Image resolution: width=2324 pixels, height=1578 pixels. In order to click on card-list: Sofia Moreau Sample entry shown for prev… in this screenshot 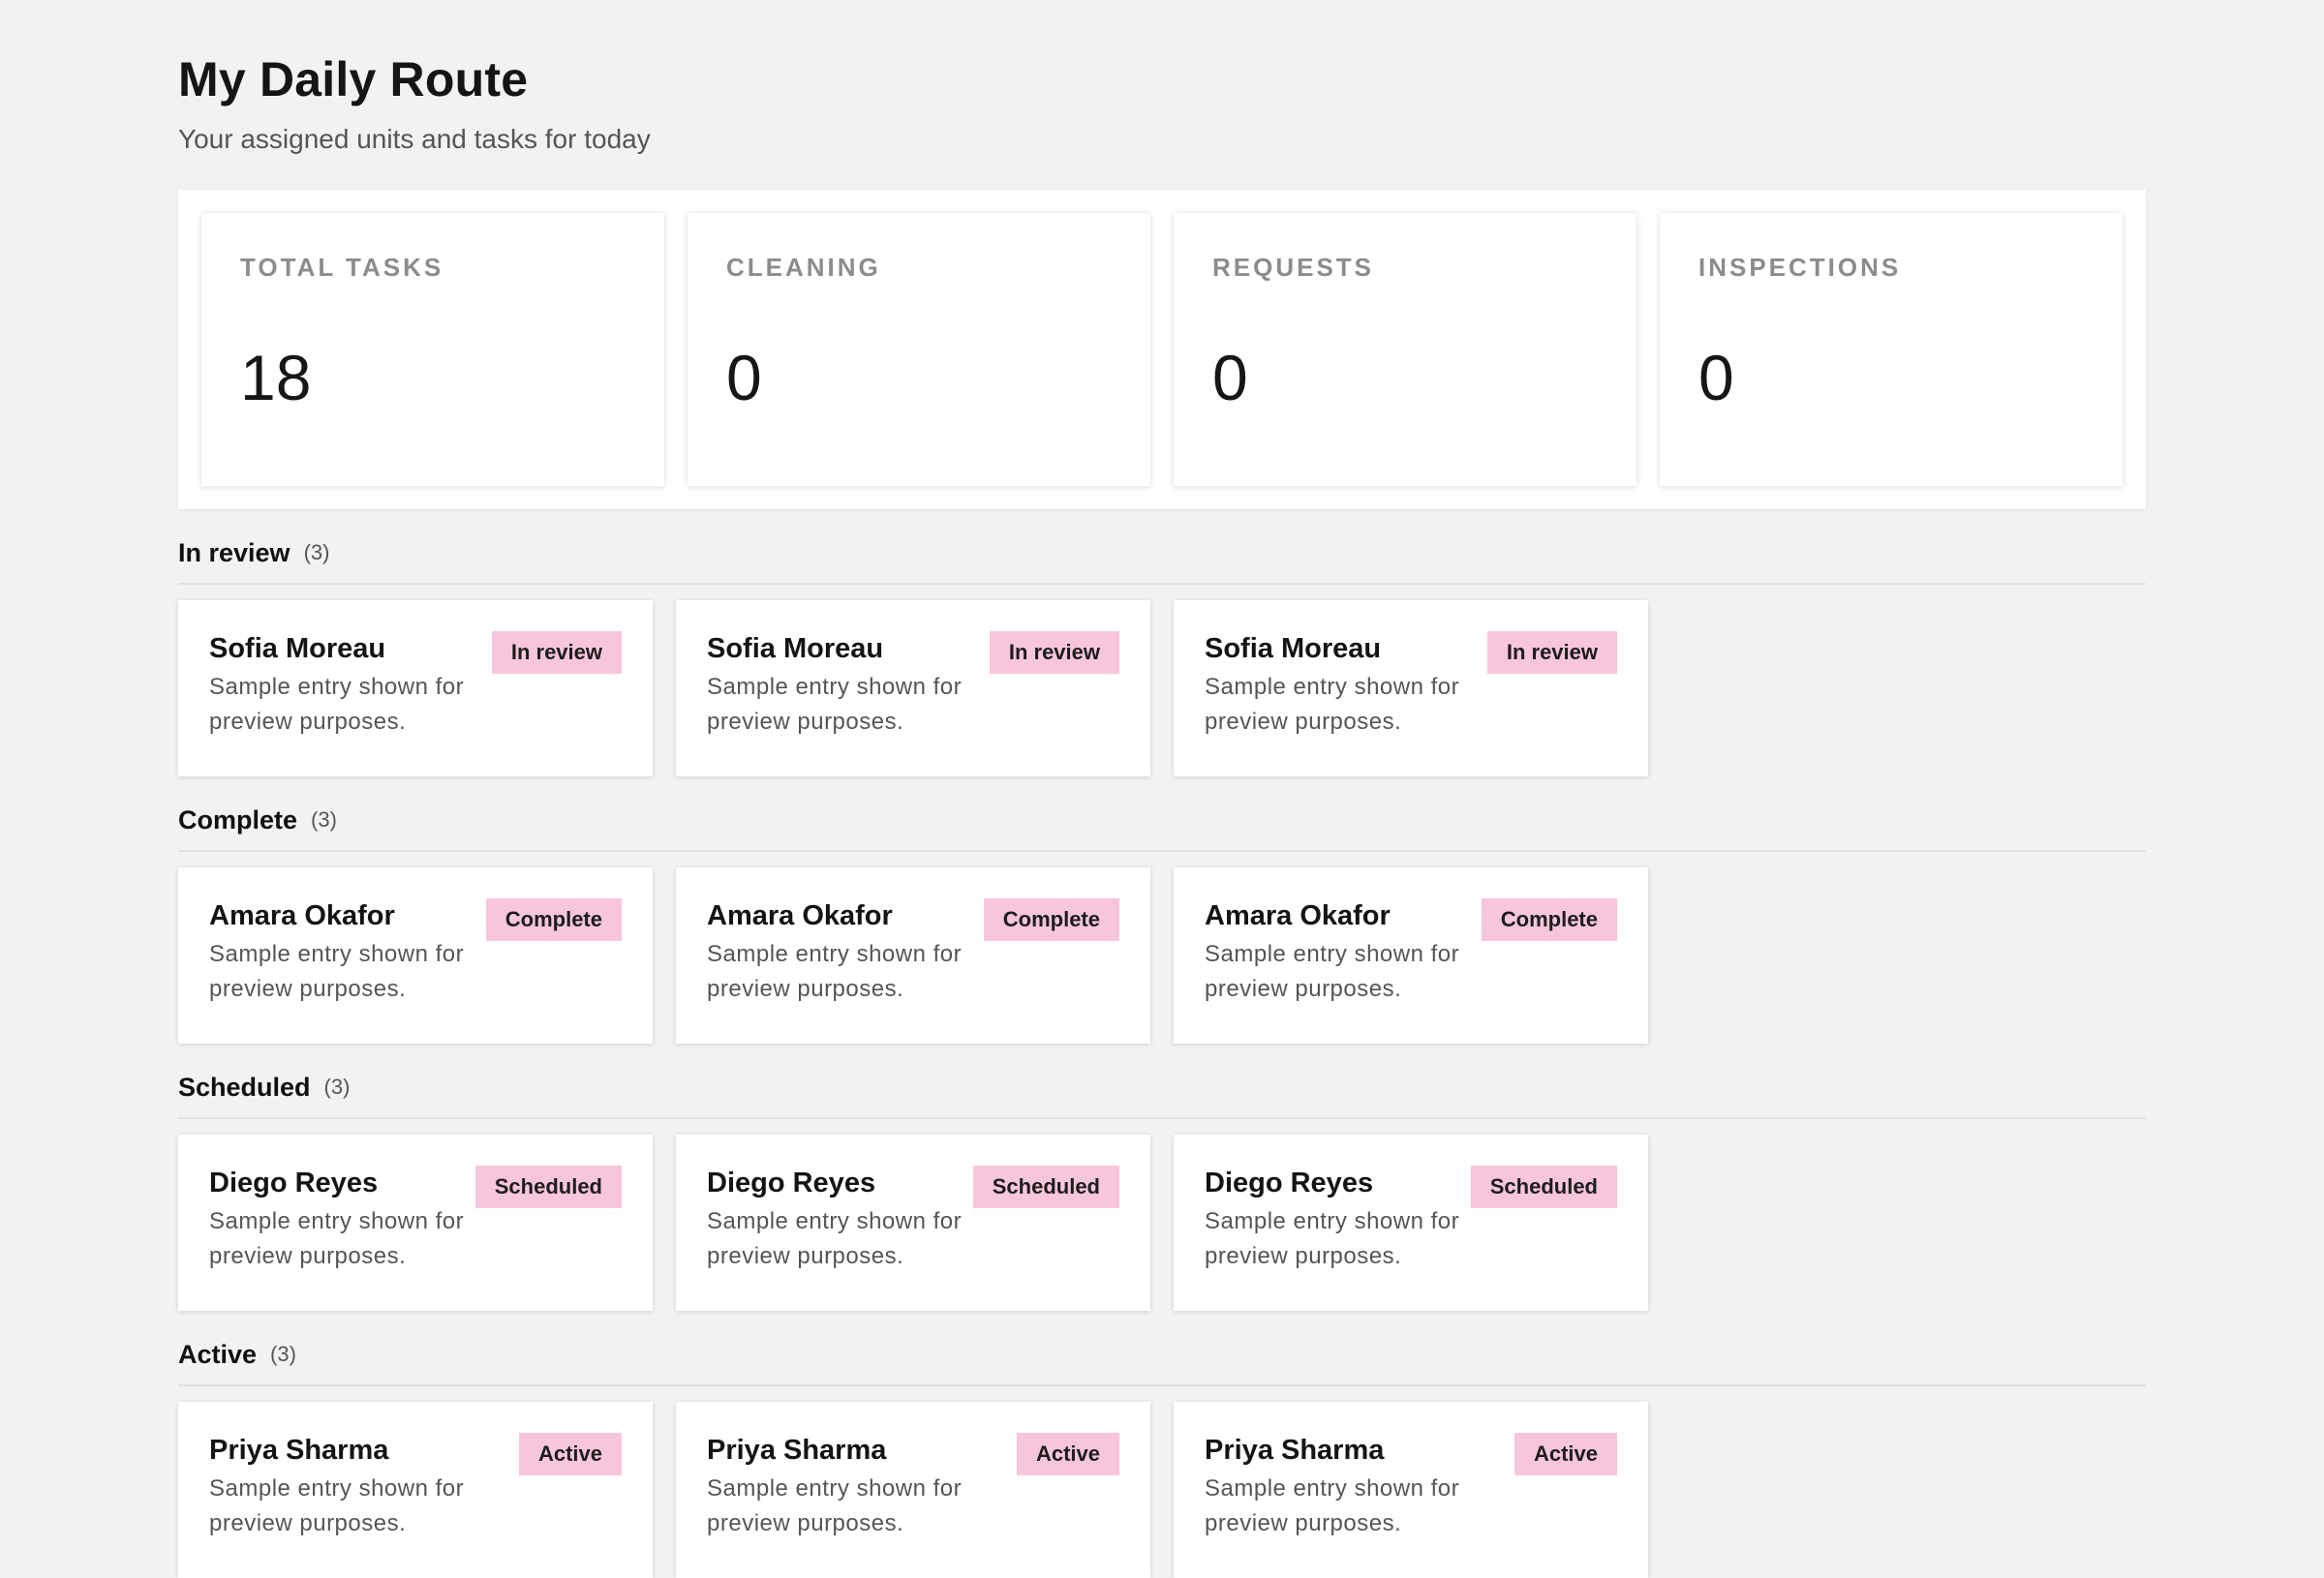, I will do `click(1162, 688)`.